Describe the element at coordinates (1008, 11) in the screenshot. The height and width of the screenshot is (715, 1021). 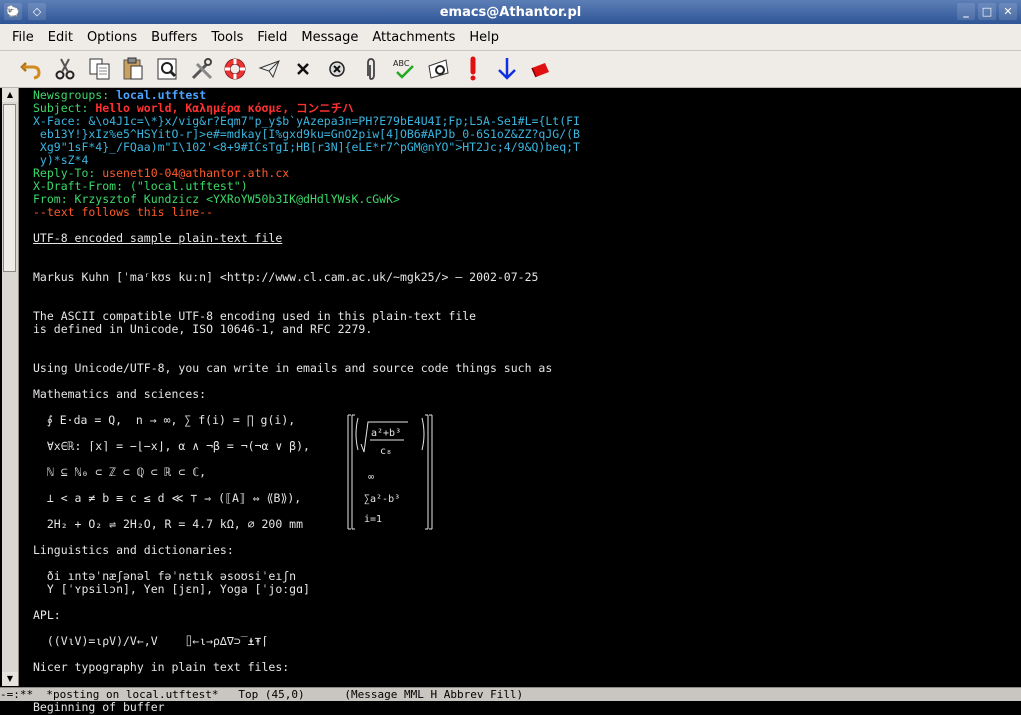
I see `close-button: ✕` at that location.